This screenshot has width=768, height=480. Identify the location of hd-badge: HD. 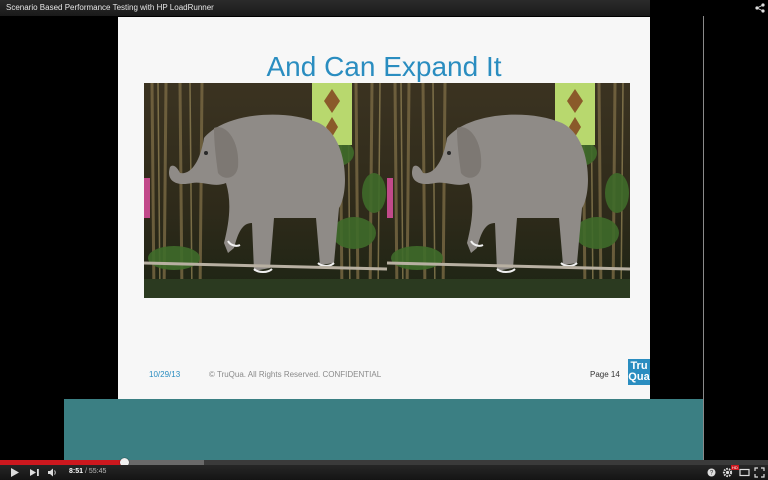
(735, 467).